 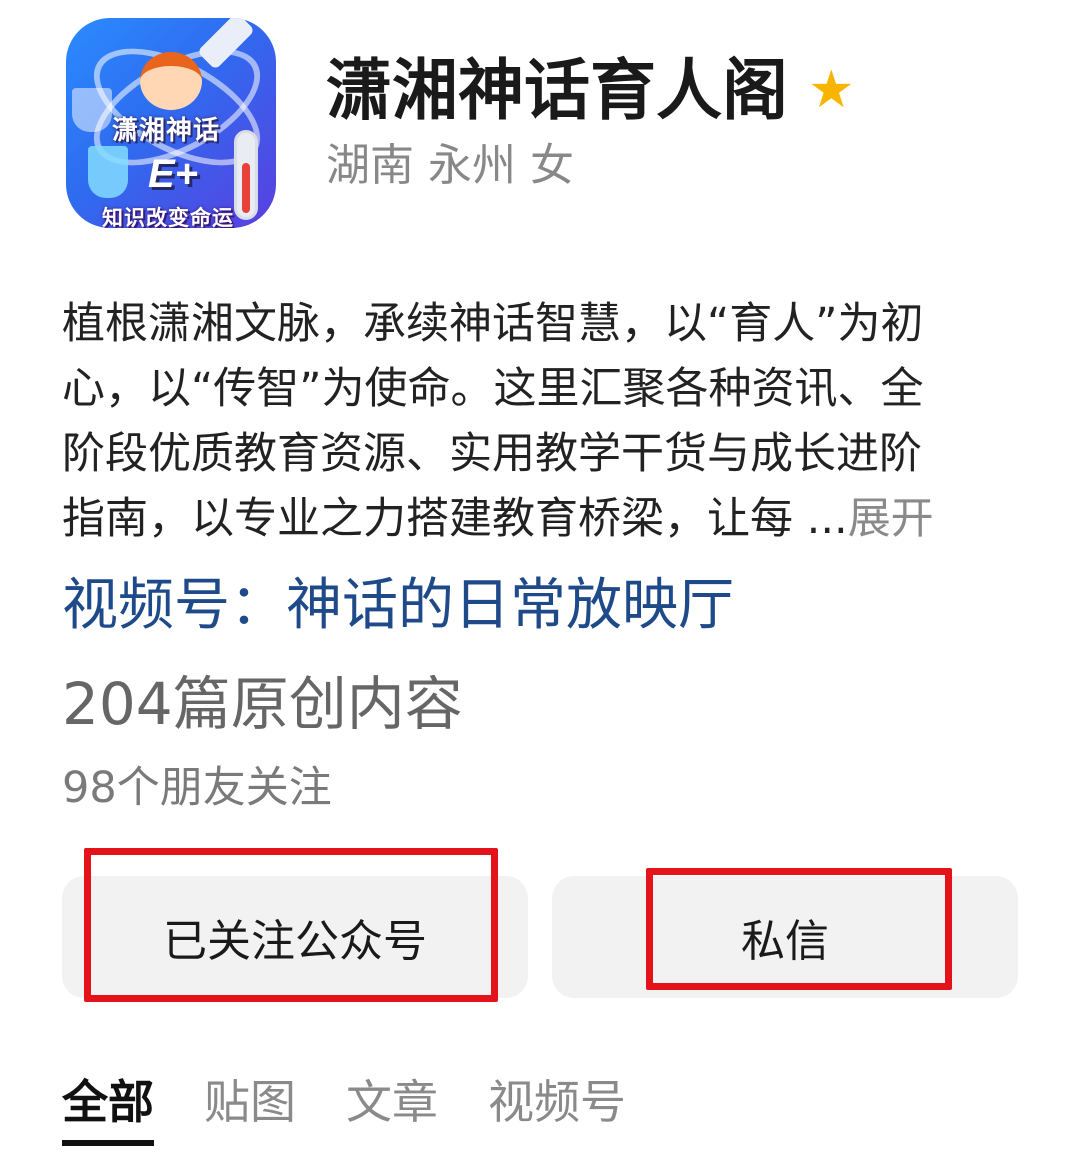 I want to click on message-button-label: 私信, so click(x=785, y=941).